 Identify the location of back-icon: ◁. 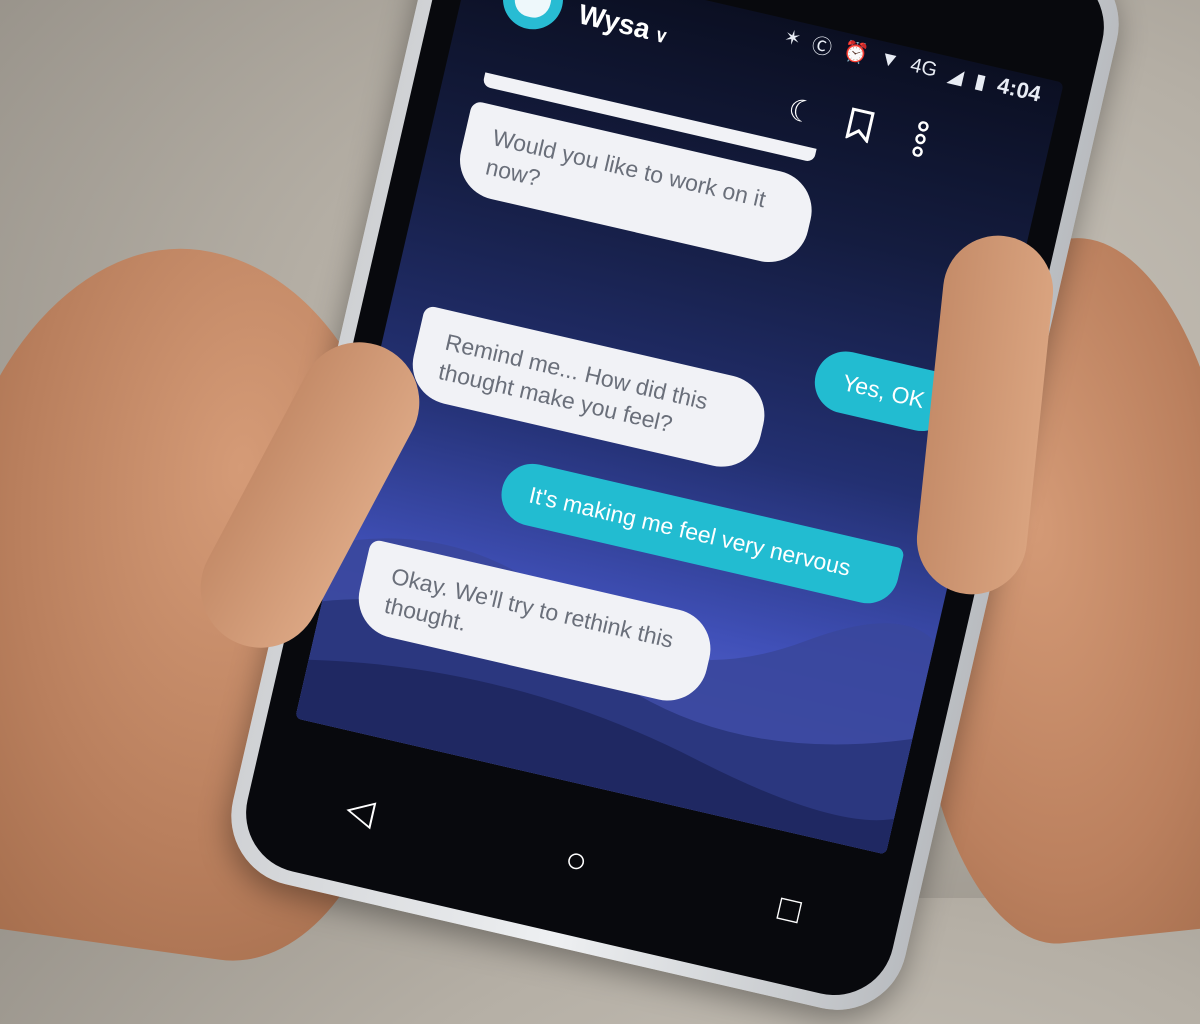
(360, 810).